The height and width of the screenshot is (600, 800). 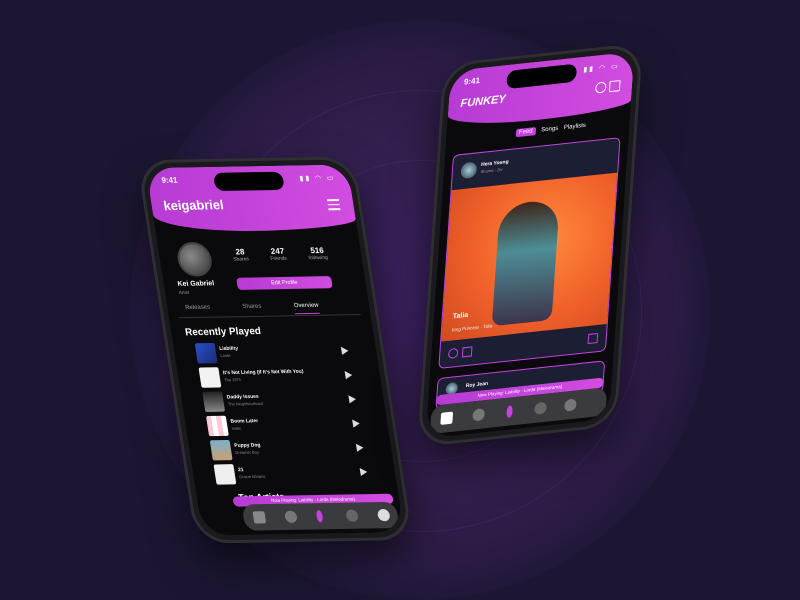 I want to click on edit-profile-button: Edit Profile, so click(x=284, y=283).